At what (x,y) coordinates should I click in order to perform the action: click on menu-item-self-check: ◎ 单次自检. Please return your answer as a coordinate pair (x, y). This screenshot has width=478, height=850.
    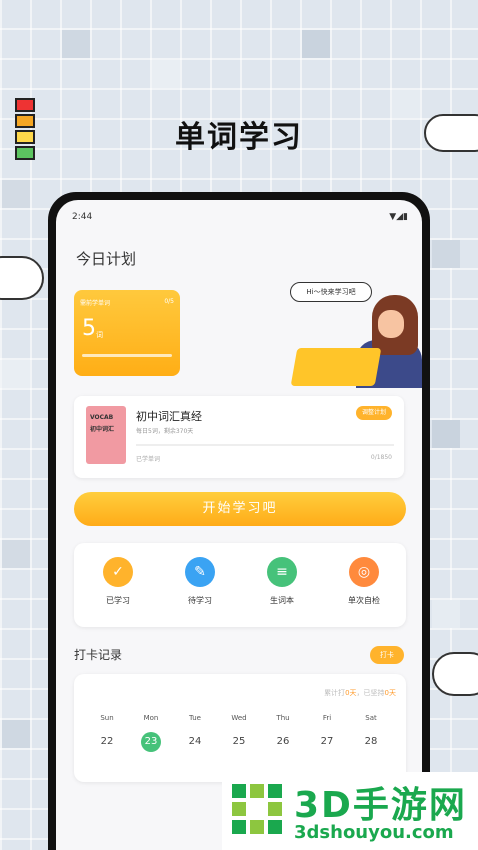
    Looking at the image, I should click on (364, 581).